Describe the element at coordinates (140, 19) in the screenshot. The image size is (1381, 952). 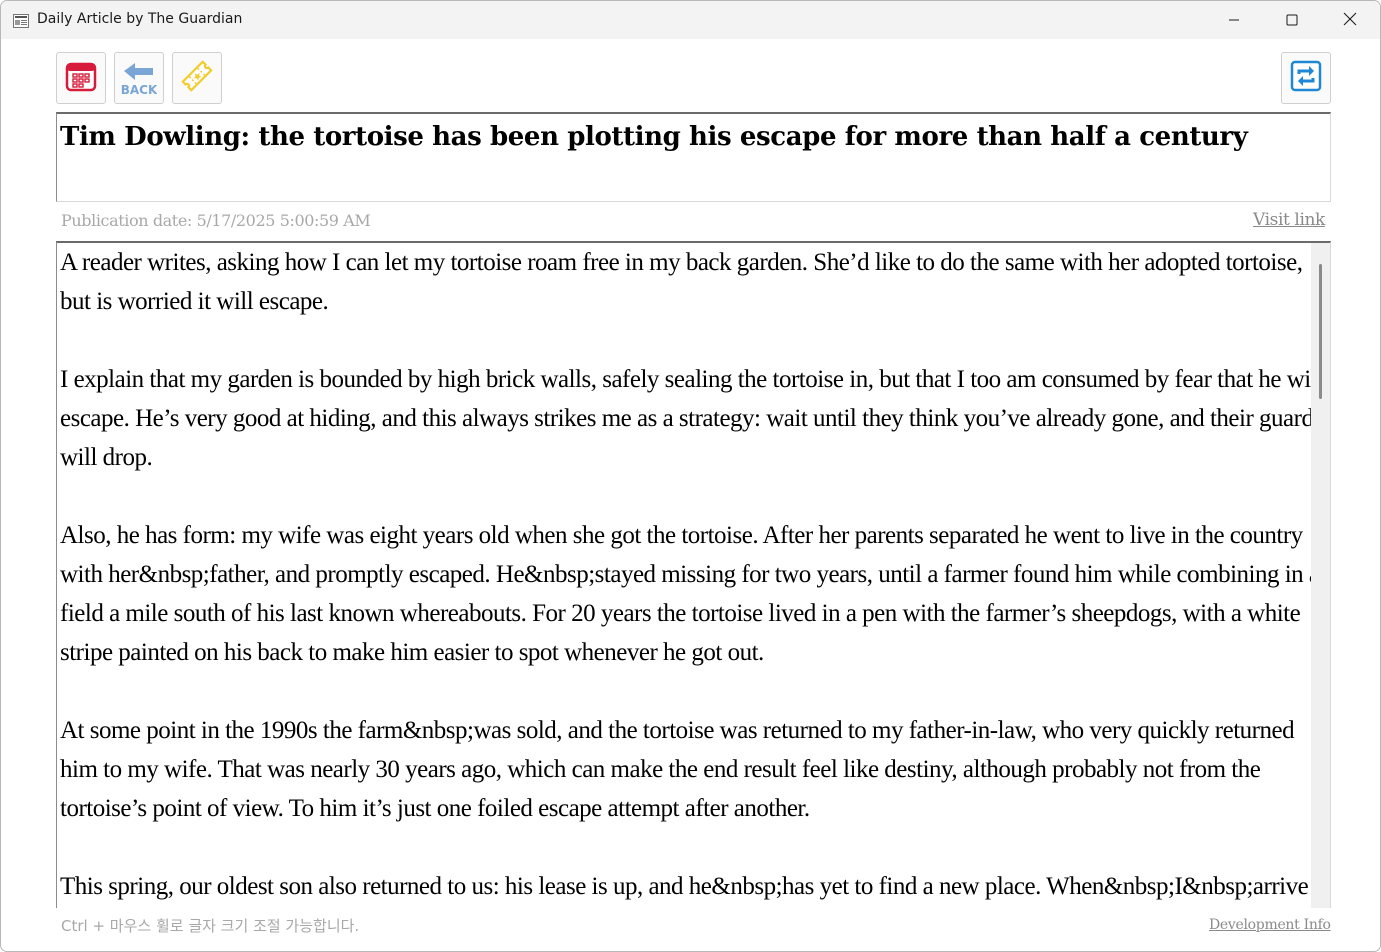
I see `window-title: Daily Article by The Guardian` at that location.